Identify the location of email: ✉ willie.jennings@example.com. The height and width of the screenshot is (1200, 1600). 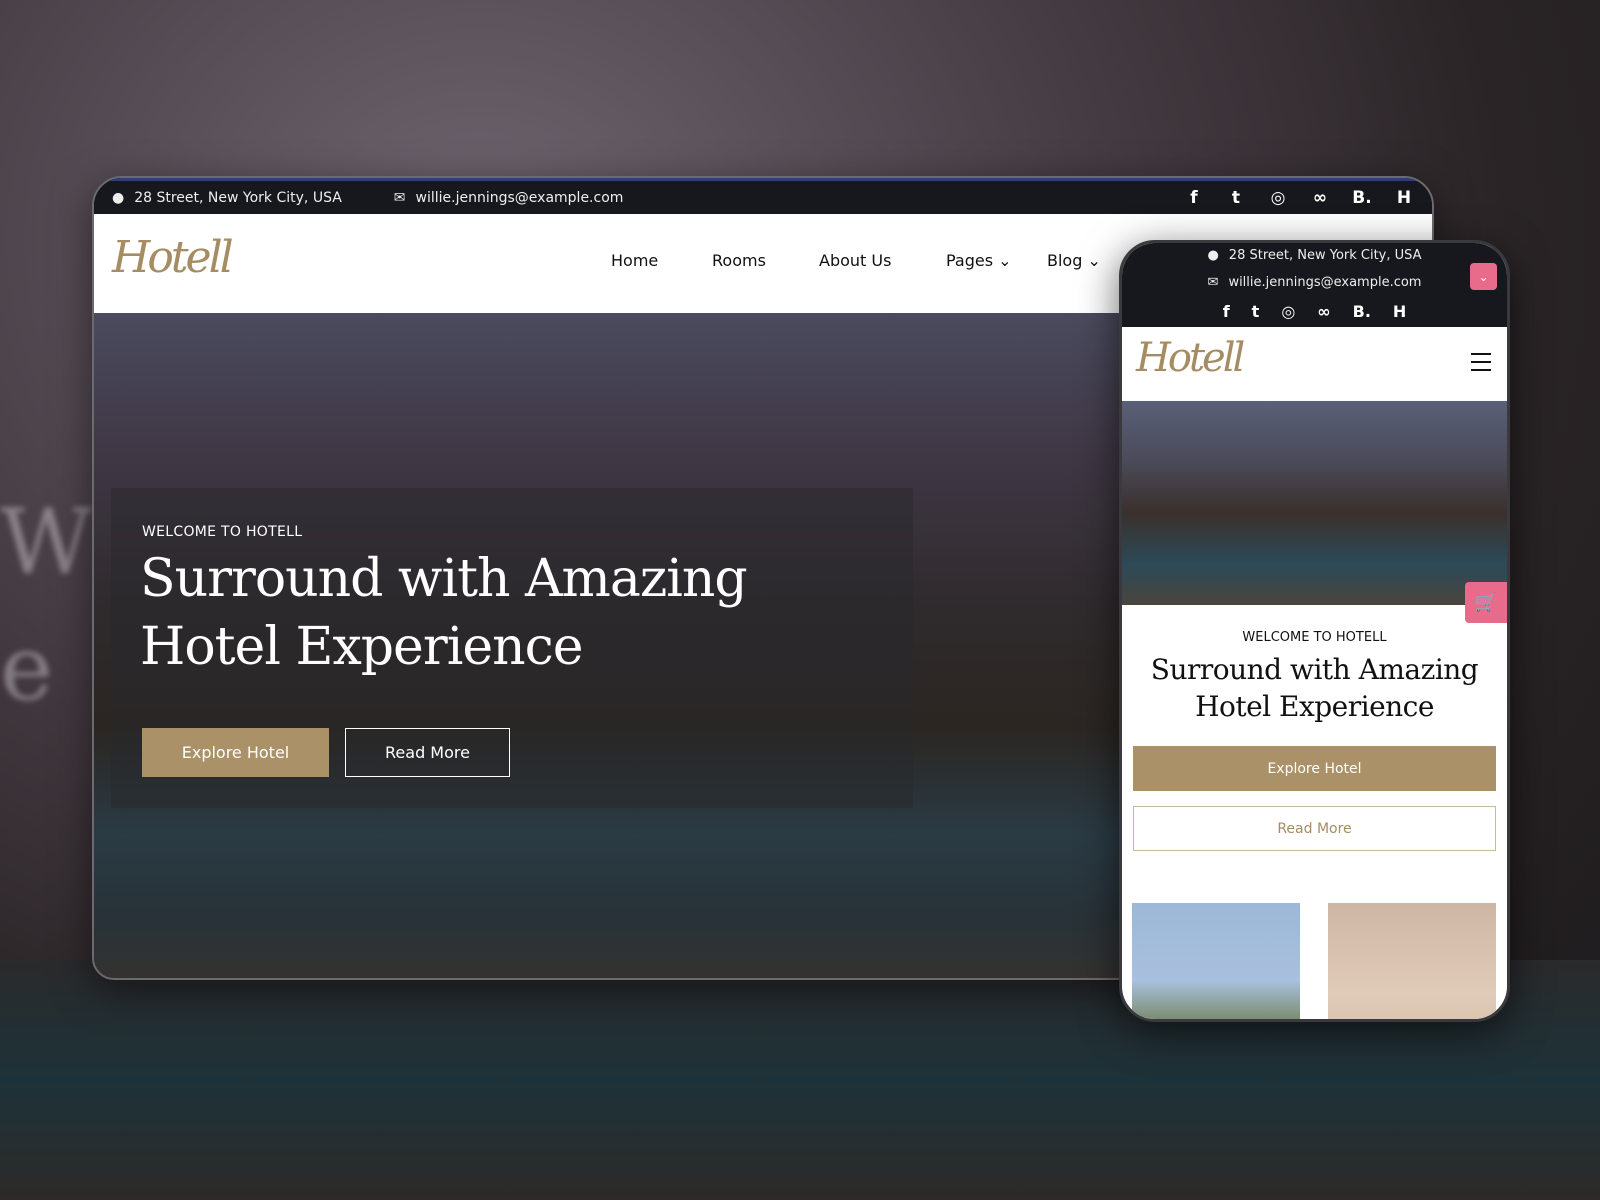
(509, 198).